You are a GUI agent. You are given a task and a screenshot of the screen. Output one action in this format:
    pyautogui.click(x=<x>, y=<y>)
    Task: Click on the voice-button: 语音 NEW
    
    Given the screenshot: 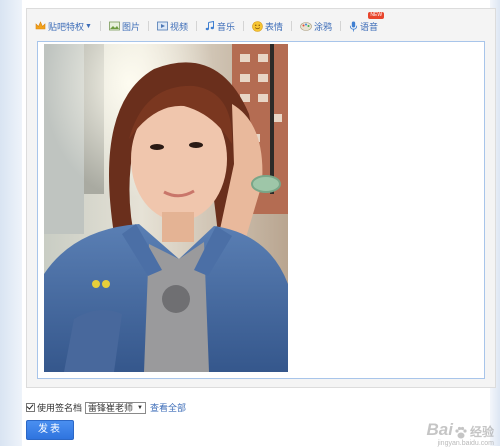 What is the action you would take?
    pyautogui.click(x=367, y=22)
    